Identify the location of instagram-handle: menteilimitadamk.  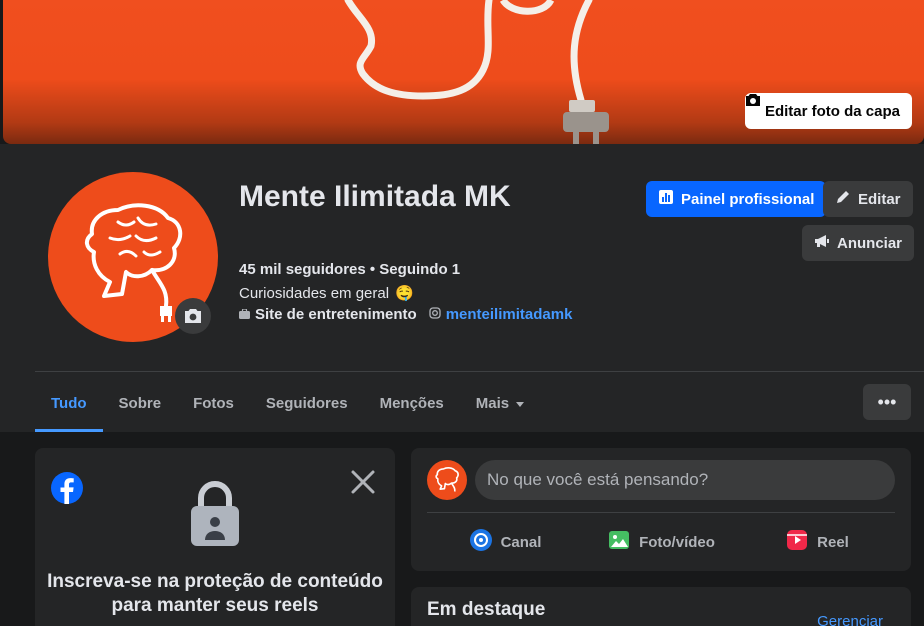
(509, 314).